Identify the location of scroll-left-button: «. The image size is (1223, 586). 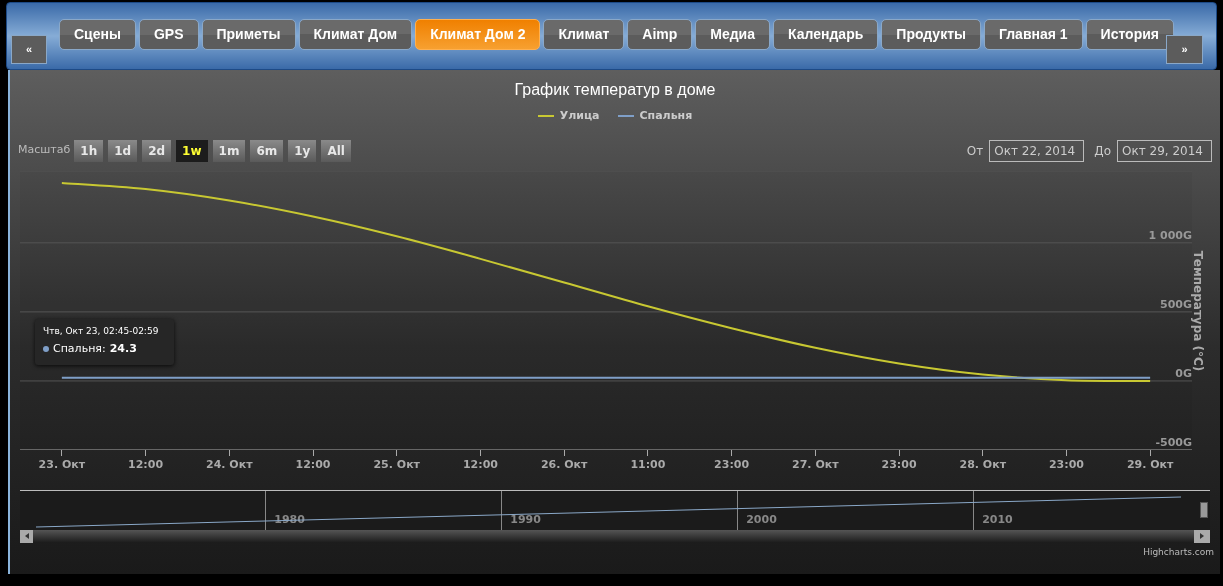
(29, 49).